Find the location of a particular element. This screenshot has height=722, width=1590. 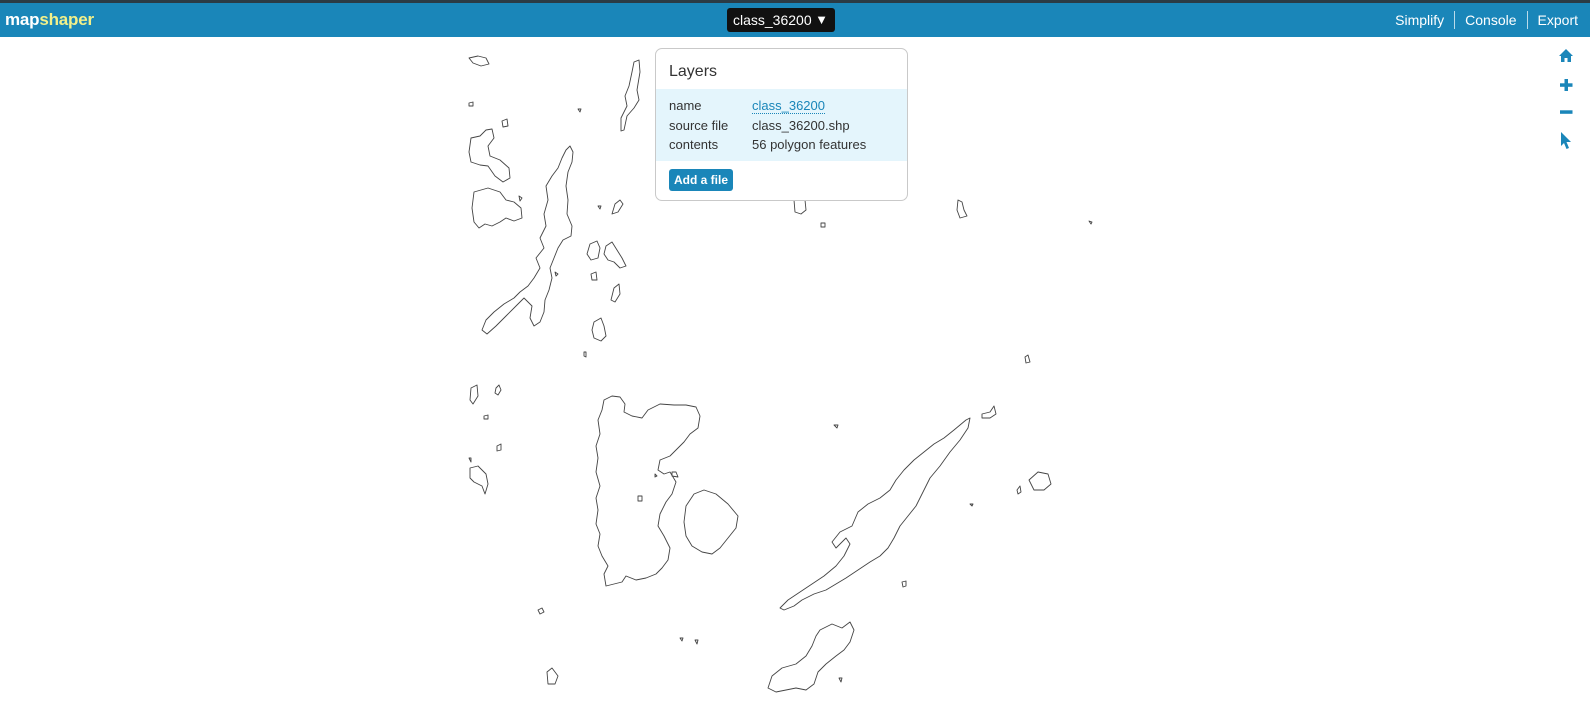

zoom-in-icon is located at coordinates (1566, 85).